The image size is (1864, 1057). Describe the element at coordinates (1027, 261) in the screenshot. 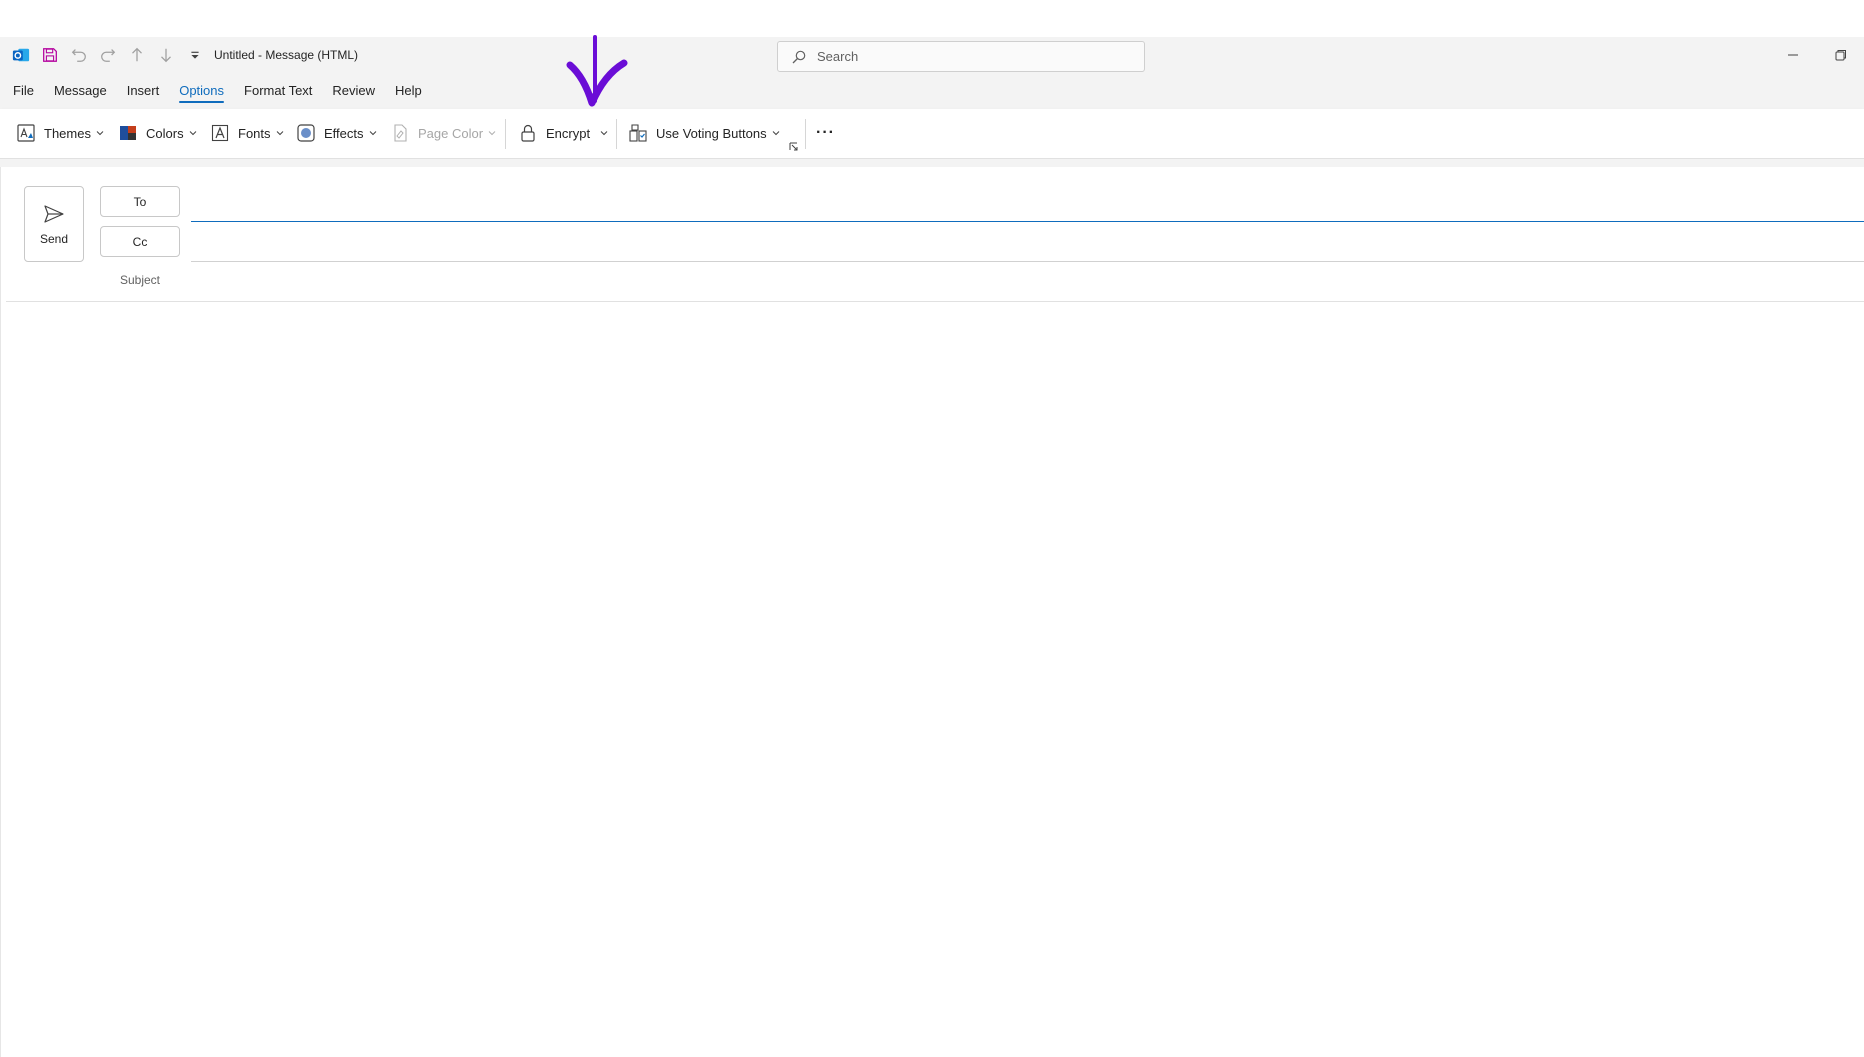

I see `cc-field-underline` at that location.